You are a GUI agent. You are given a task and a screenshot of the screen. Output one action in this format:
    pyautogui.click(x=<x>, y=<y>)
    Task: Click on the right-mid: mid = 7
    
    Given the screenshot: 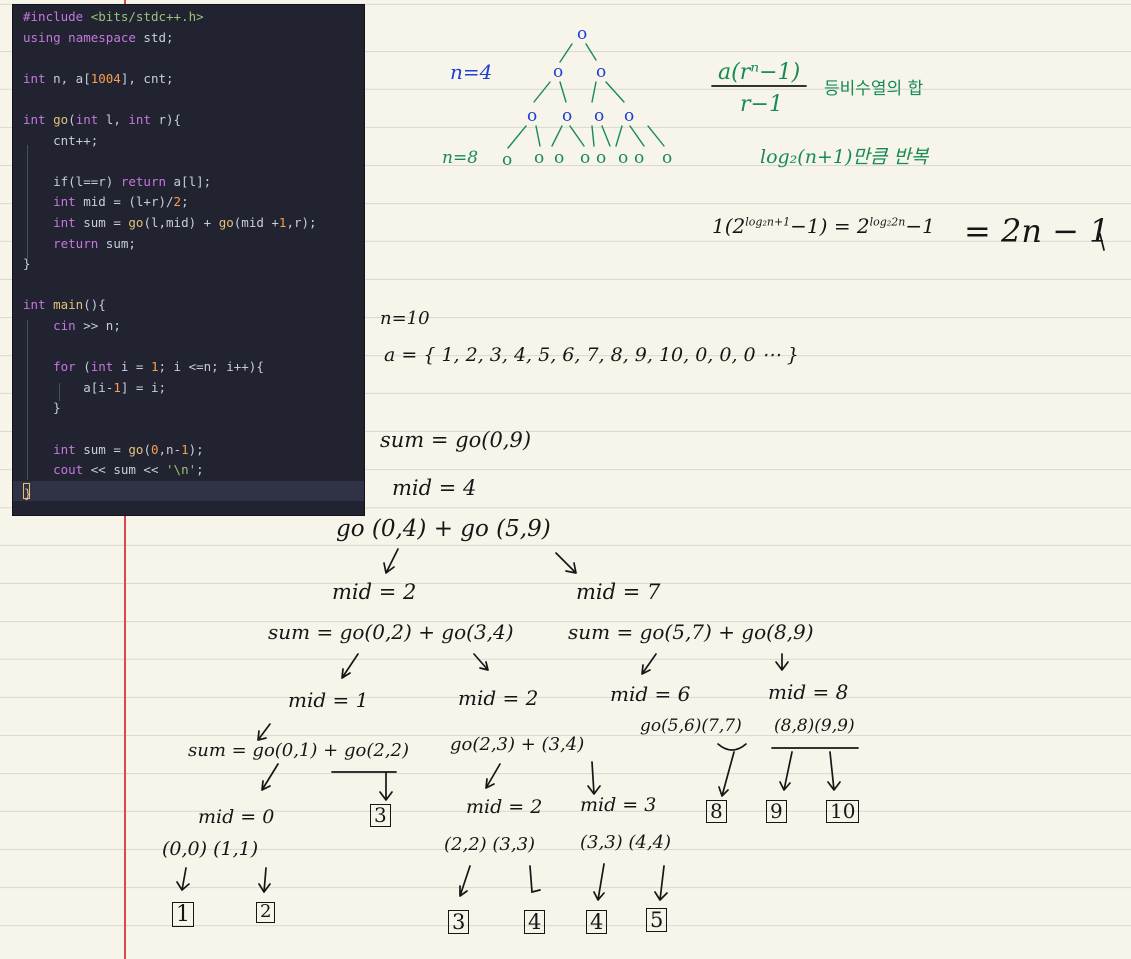 What is the action you would take?
    pyautogui.click(x=618, y=592)
    